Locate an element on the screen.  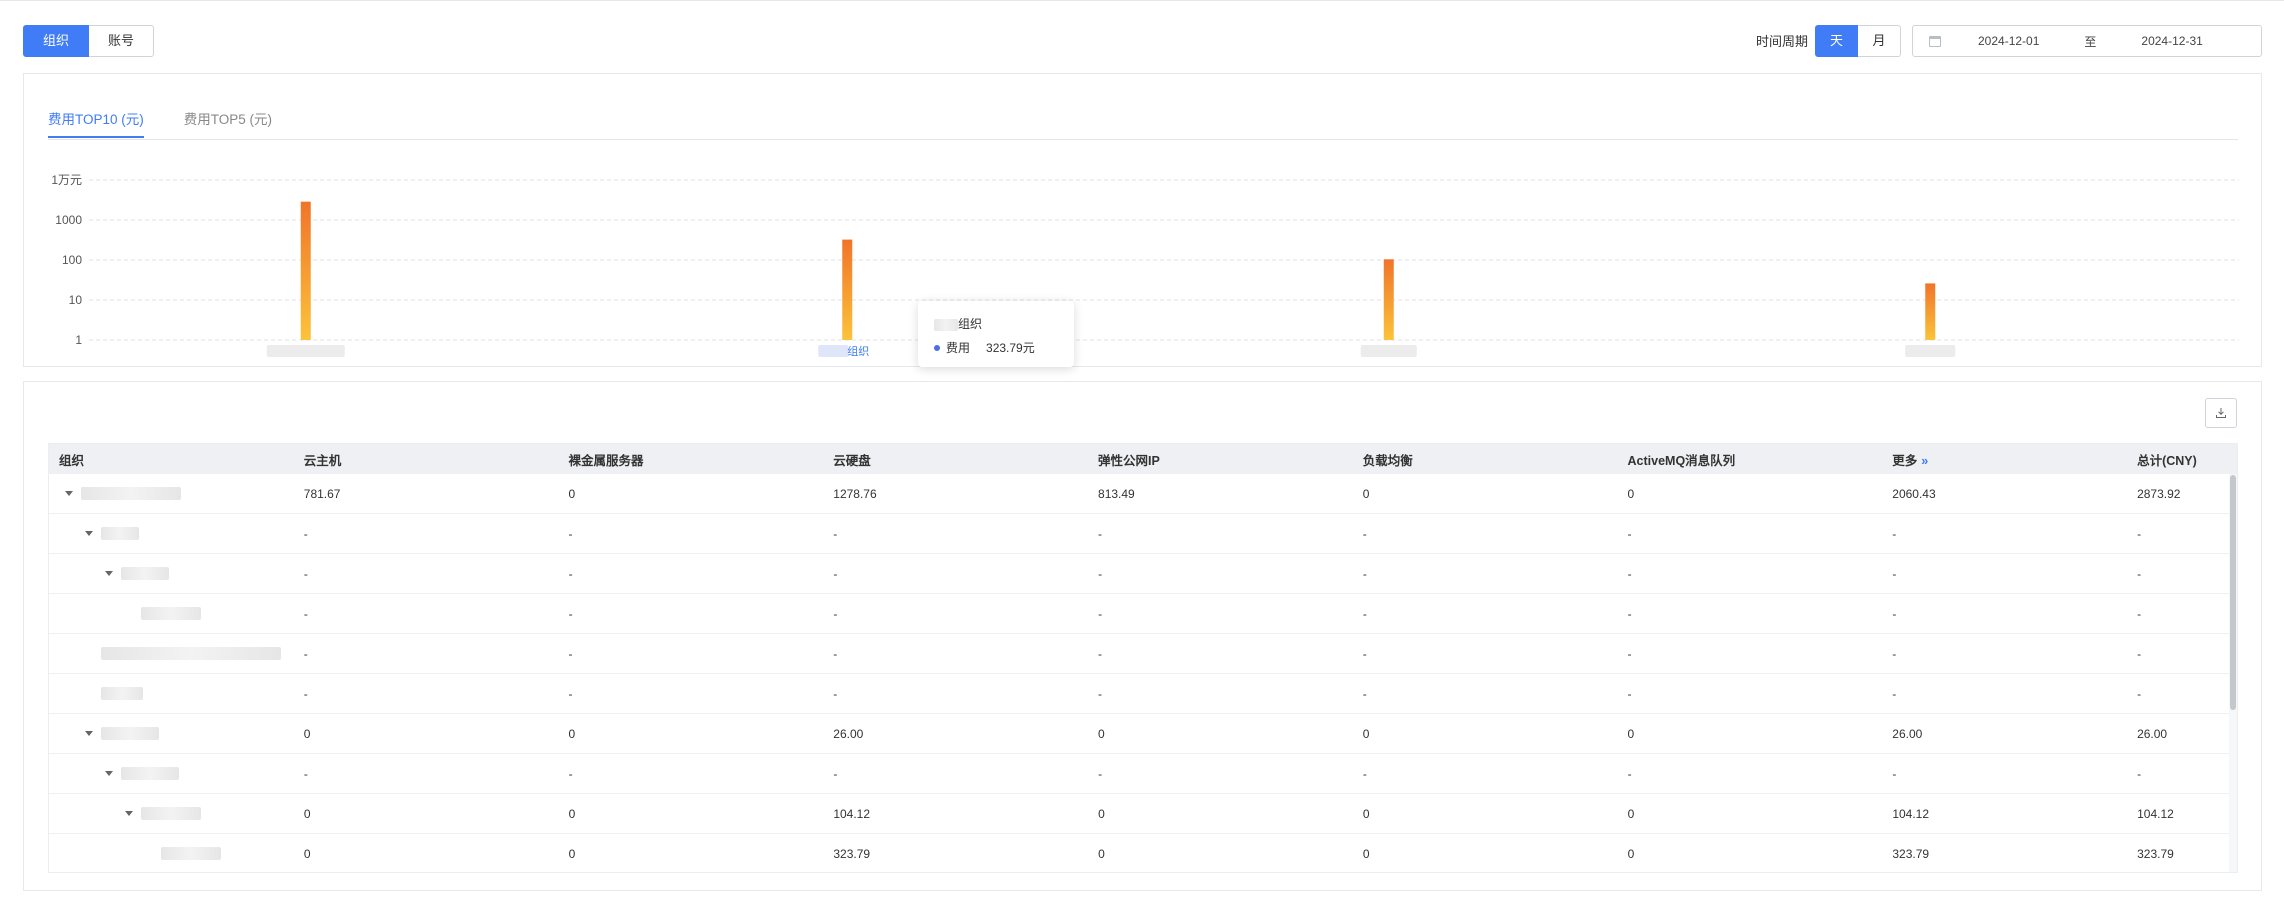
download-icon is located at coordinates (2221, 413).